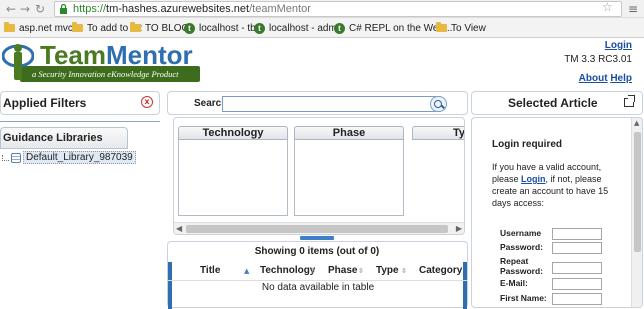  I want to click on url-path: /teamMentor, so click(280, 9).